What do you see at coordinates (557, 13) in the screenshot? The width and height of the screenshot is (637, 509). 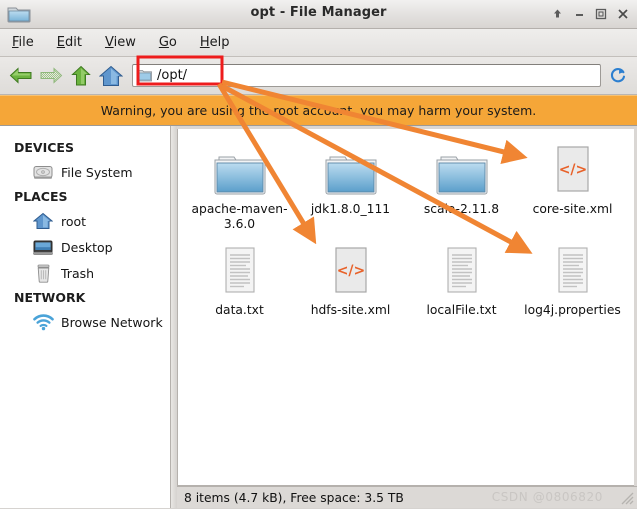 I see `shade-button` at bounding box center [557, 13].